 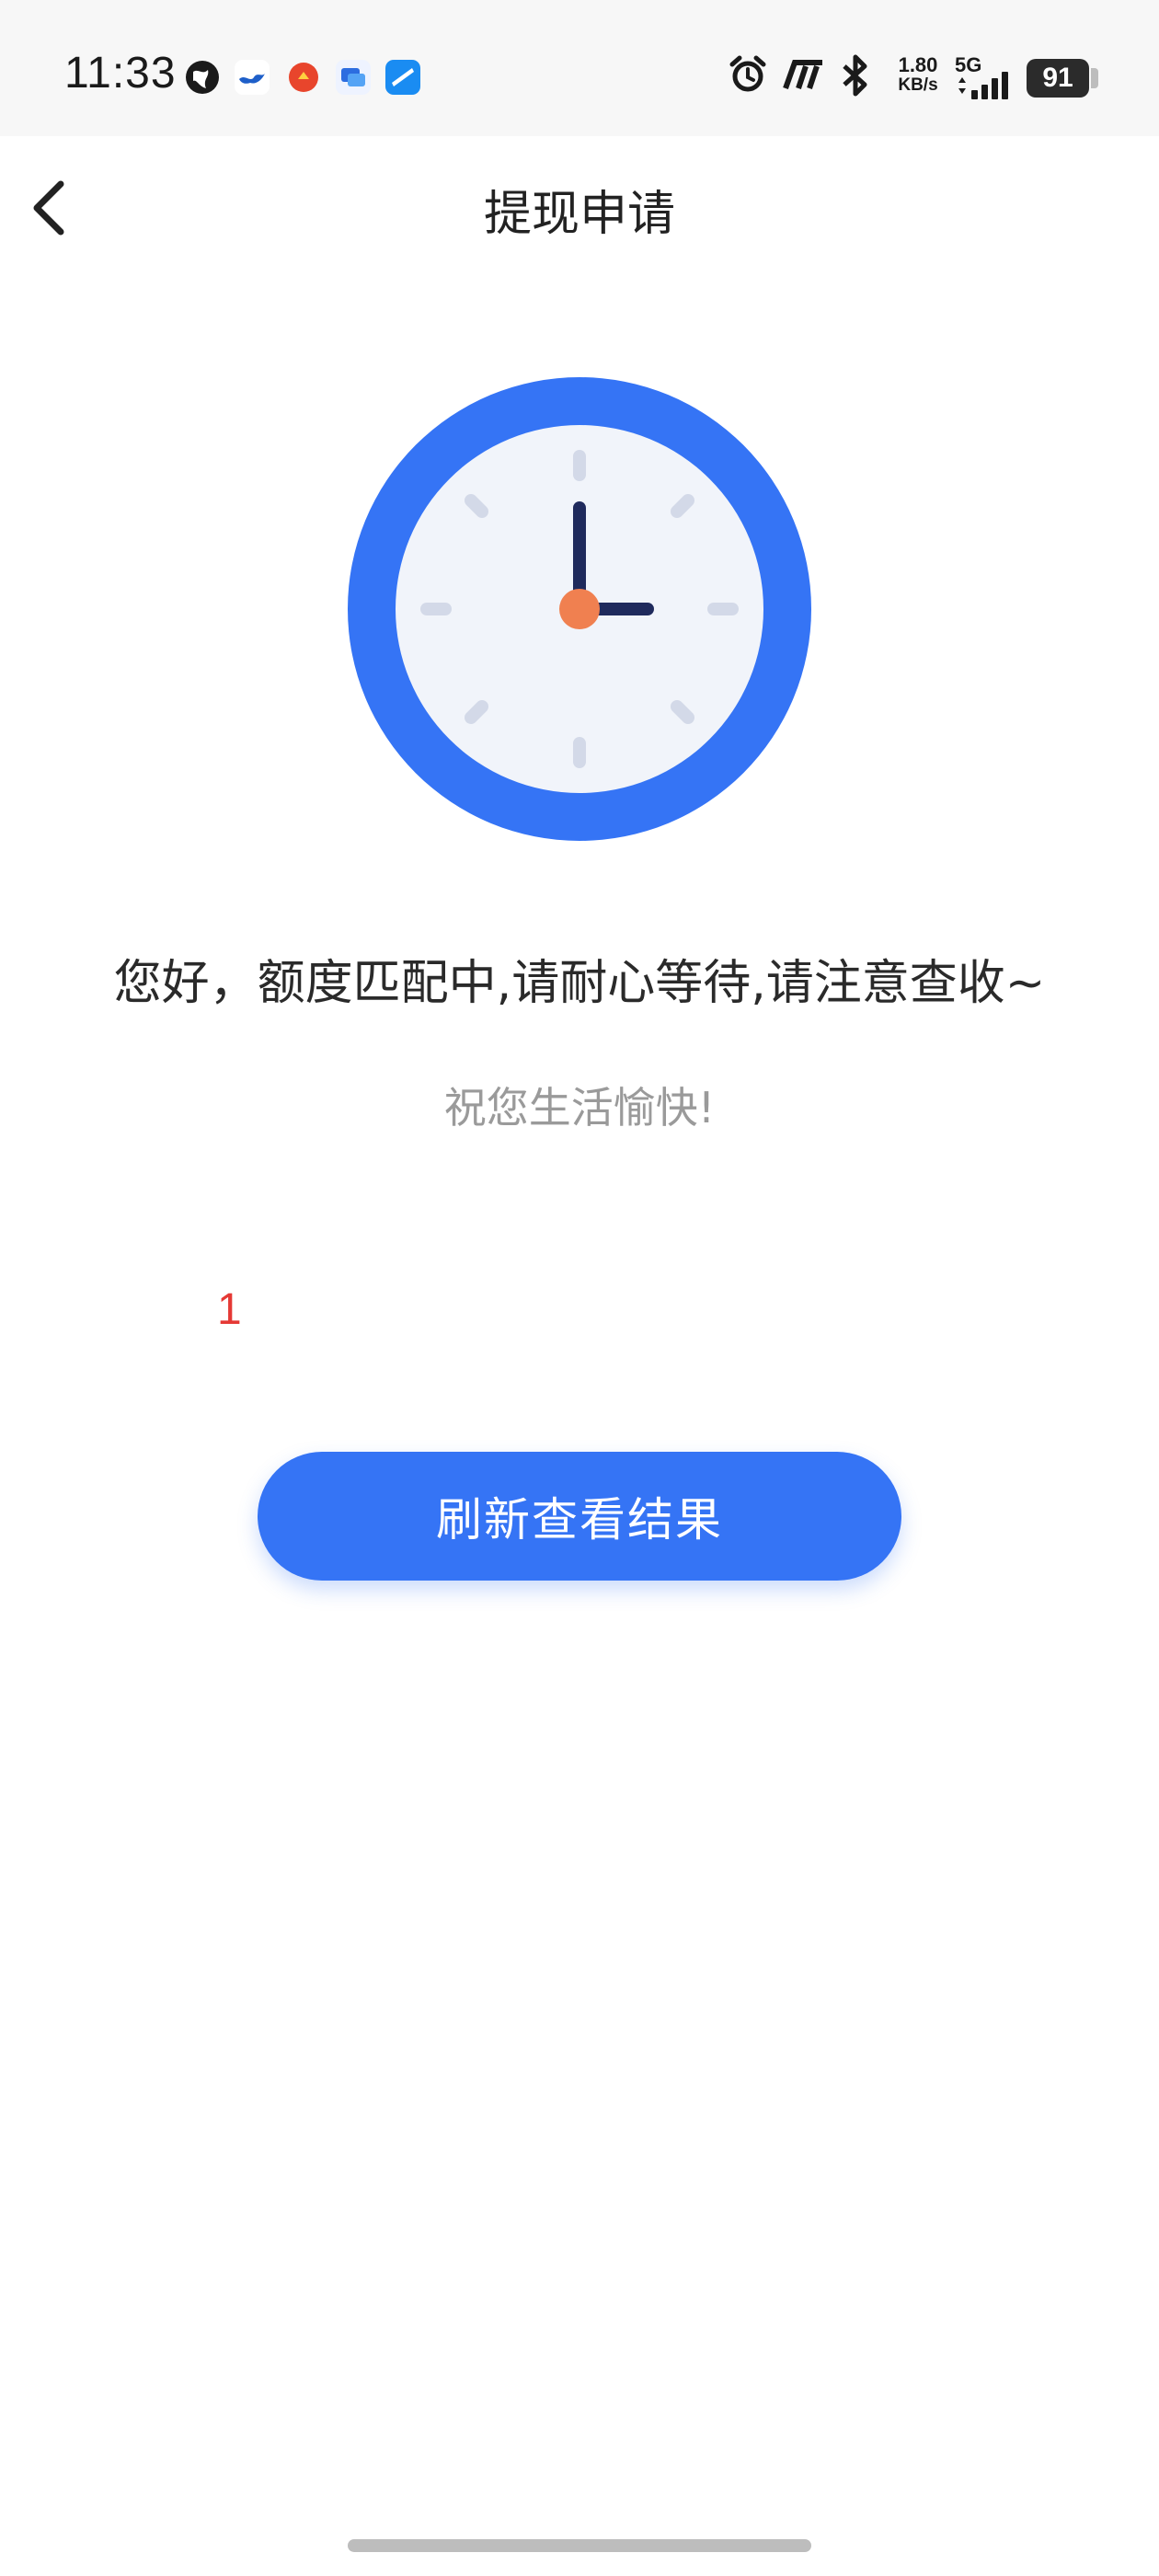 I want to click on status-message: 您好，额度匹配中,请耐心等待,请注意查收~, so click(x=579, y=983).